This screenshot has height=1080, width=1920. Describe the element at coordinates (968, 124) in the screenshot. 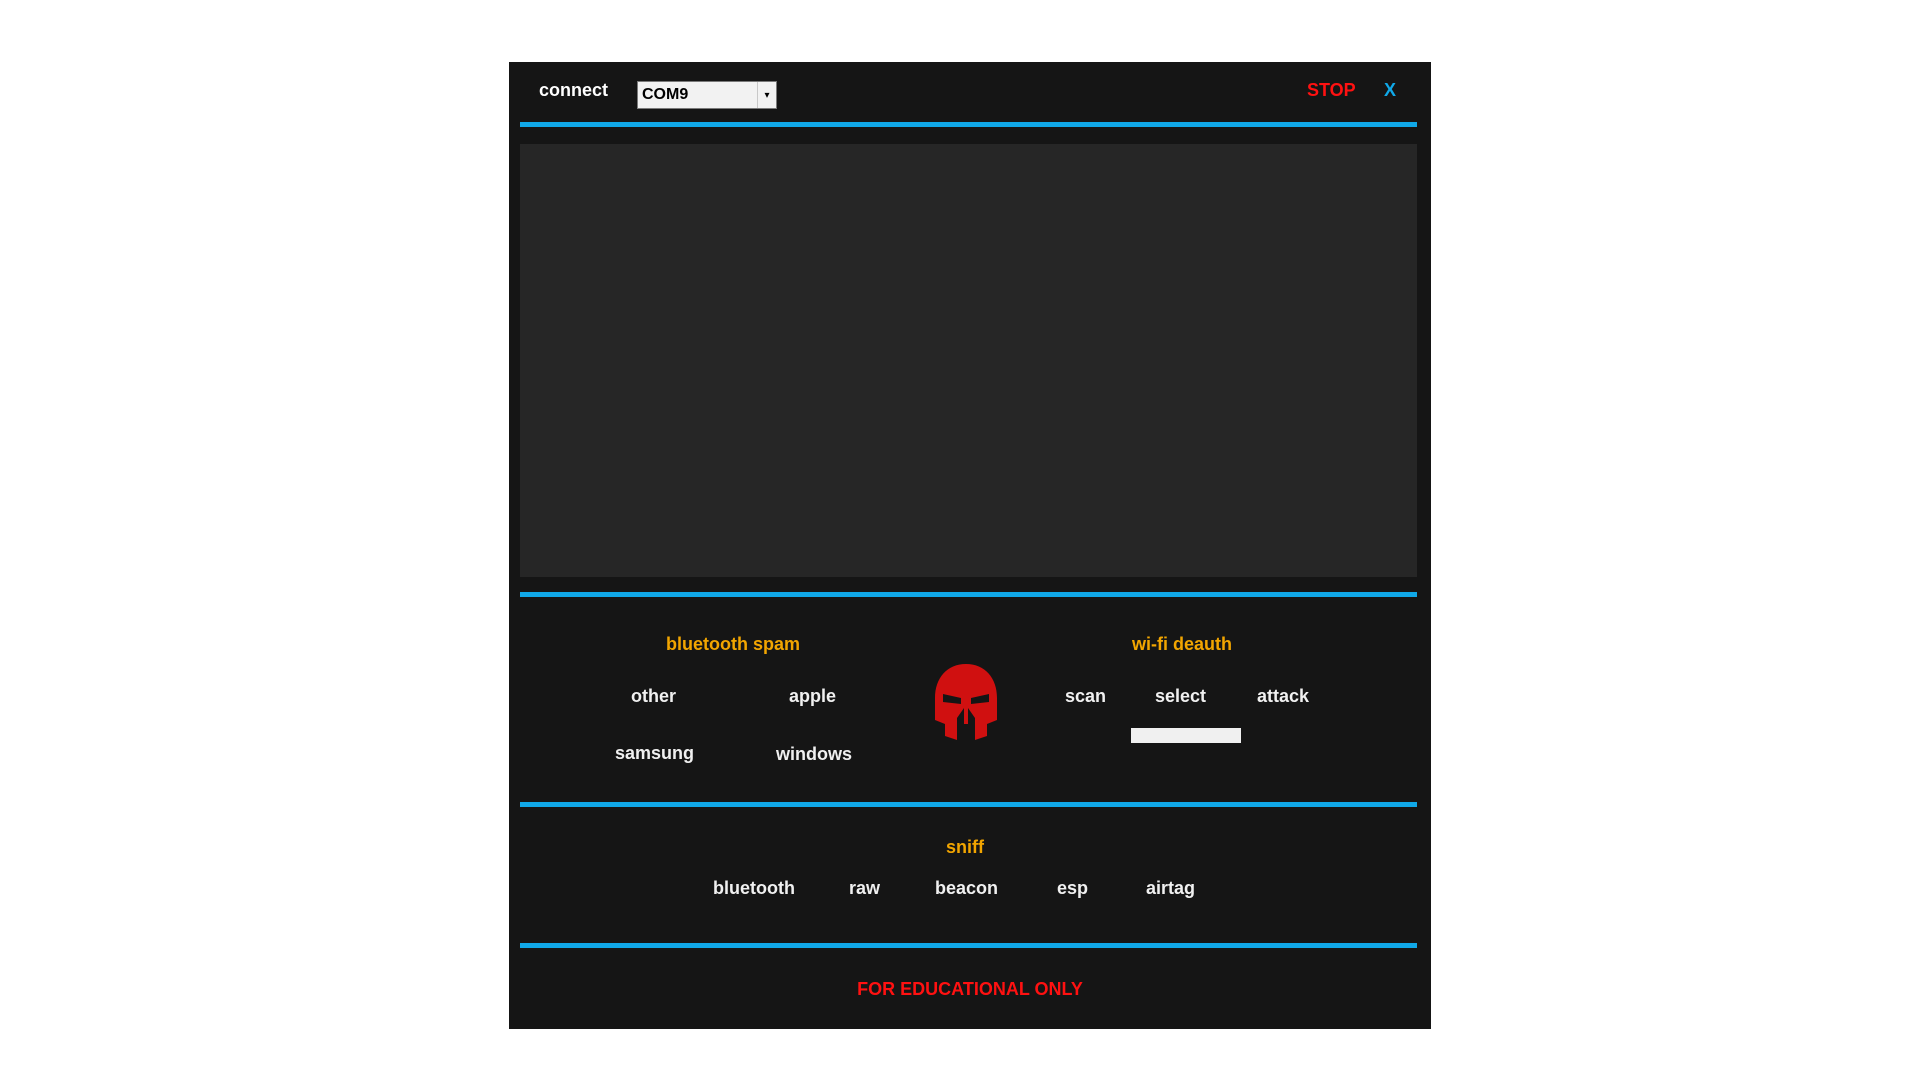

I see `divider-top` at that location.